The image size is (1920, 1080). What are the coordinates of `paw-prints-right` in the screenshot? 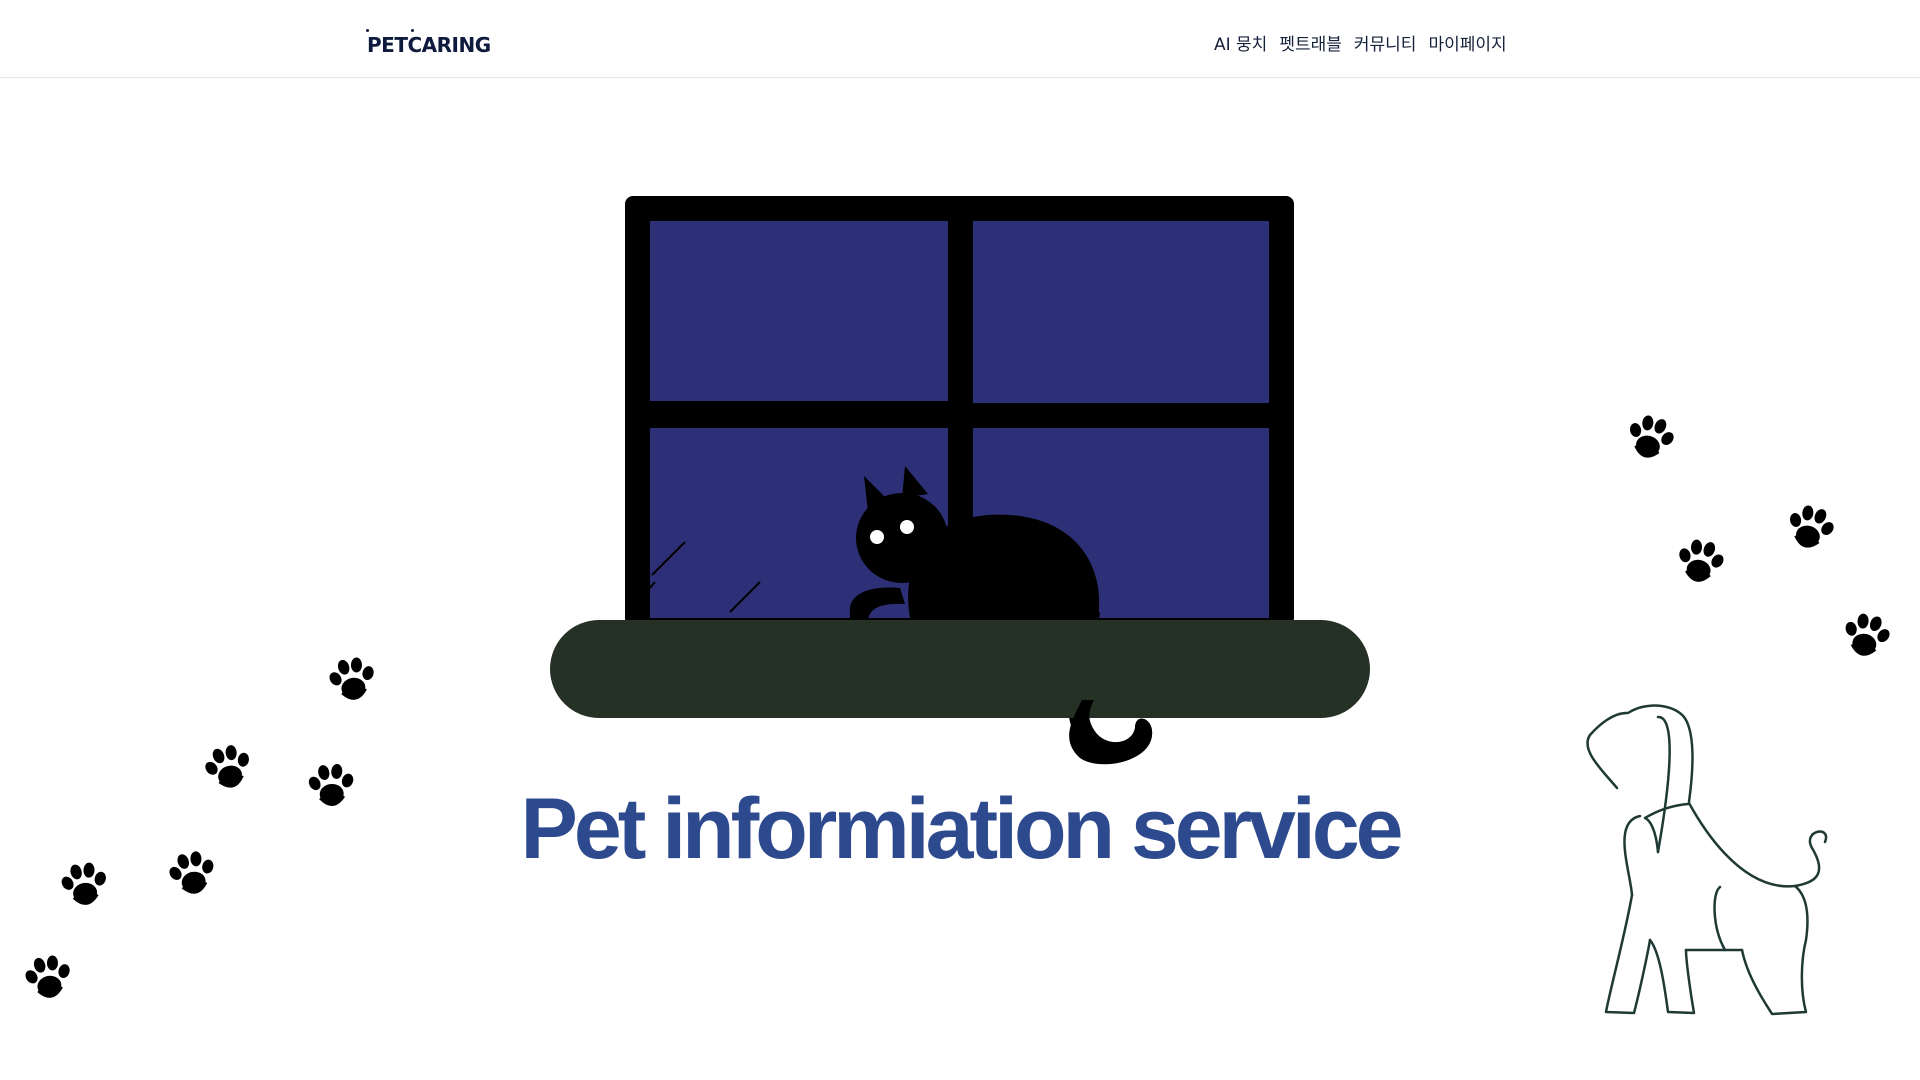 It's located at (1758, 535).